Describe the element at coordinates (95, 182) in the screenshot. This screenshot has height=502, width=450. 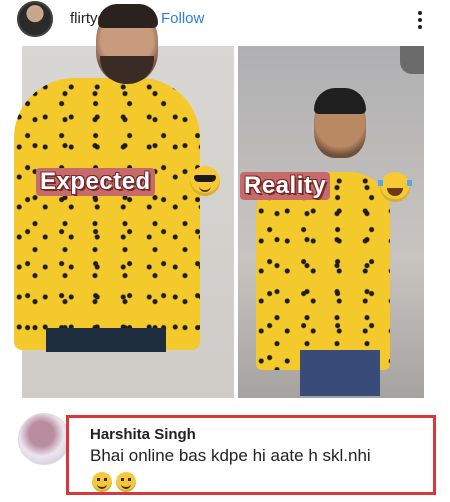
I see `expected-caption: Expected` at that location.